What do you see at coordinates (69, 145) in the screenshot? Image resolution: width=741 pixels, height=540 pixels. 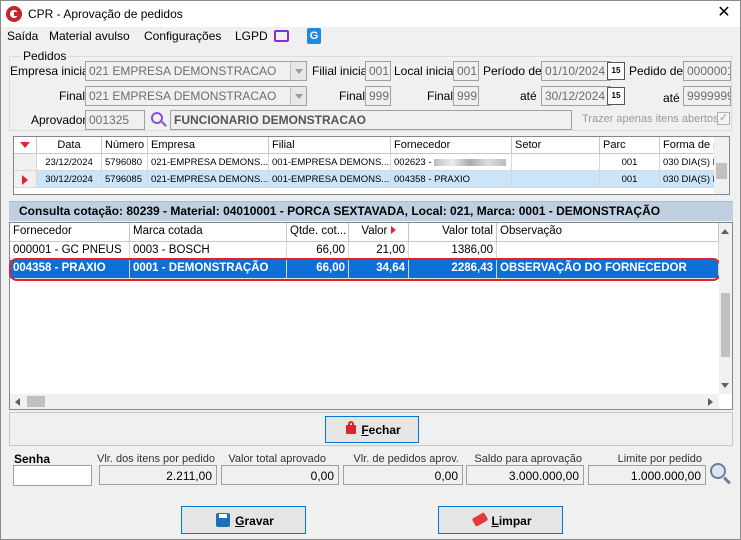 I see `orders-col-data: Data` at bounding box center [69, 145].